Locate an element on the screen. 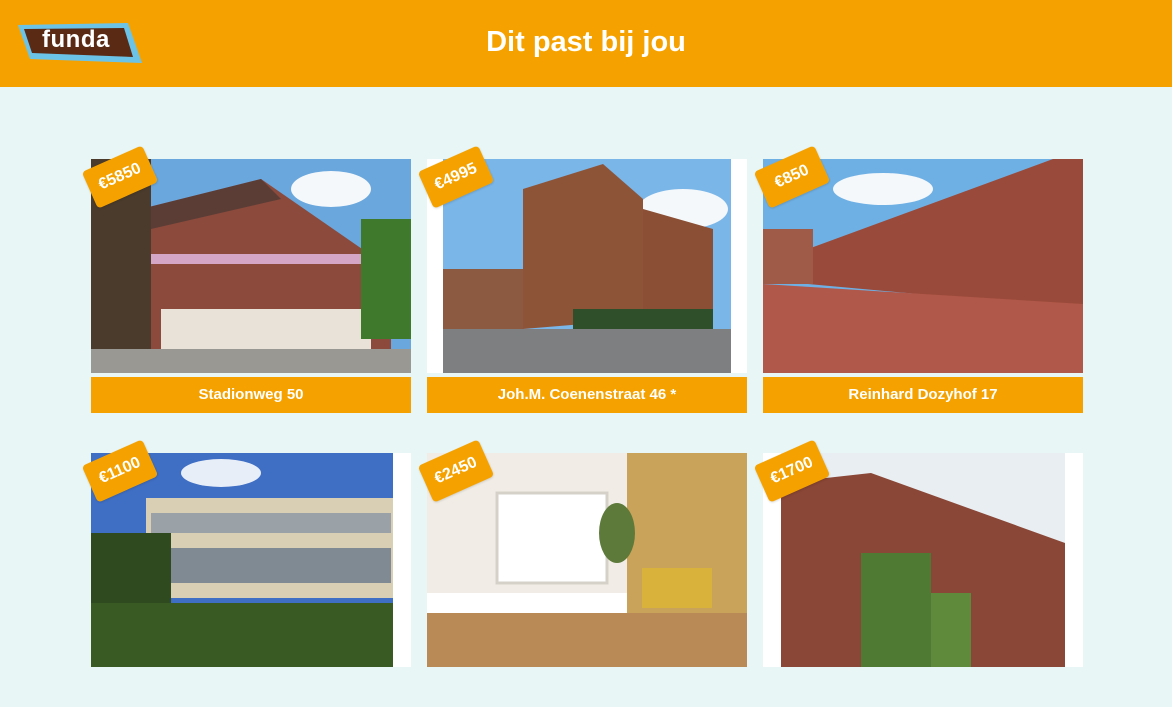  listing-card: €1100 is located at coordinates (246, 573).